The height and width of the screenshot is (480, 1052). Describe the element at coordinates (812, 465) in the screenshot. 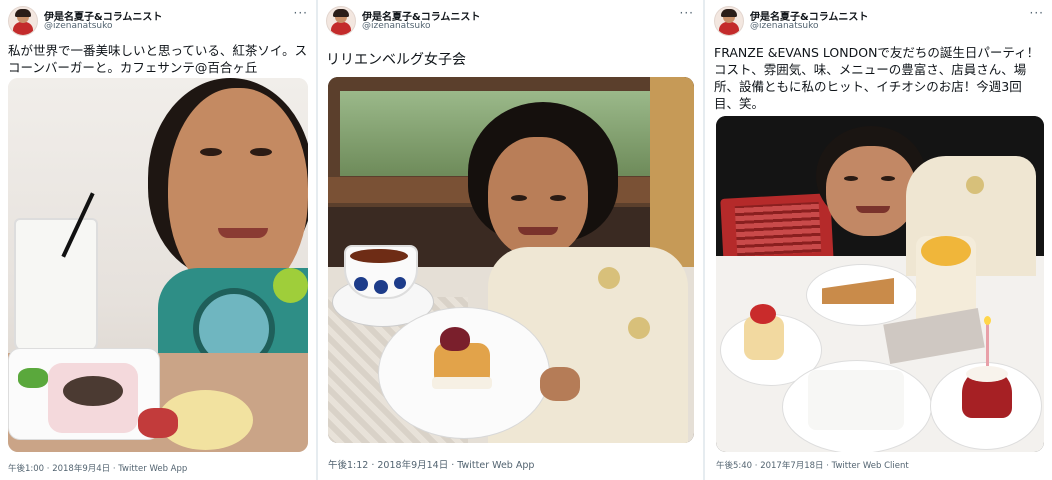

I see `tweet-timestamp: 午後5:40 · 2017年7月18日 · Twitter Web Client` at that location.